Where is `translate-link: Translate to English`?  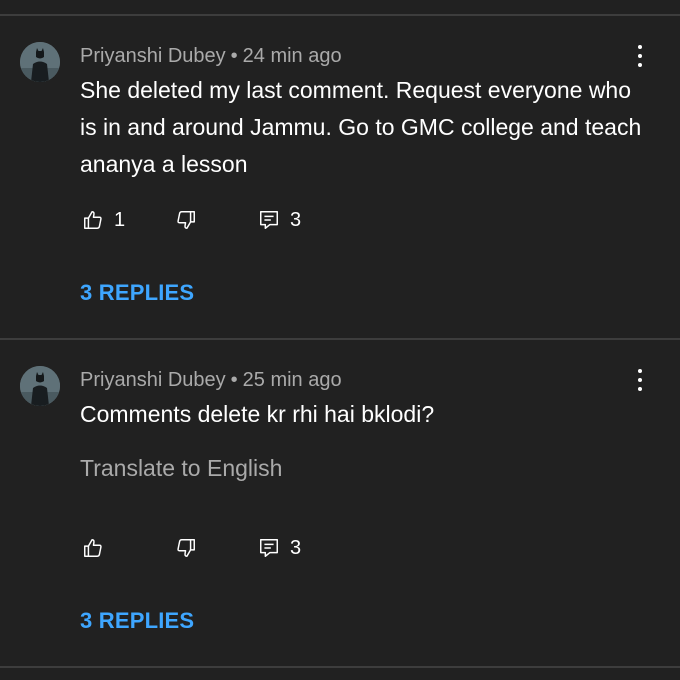
translate-link: Translate to English is located at coordinates (181, 468).